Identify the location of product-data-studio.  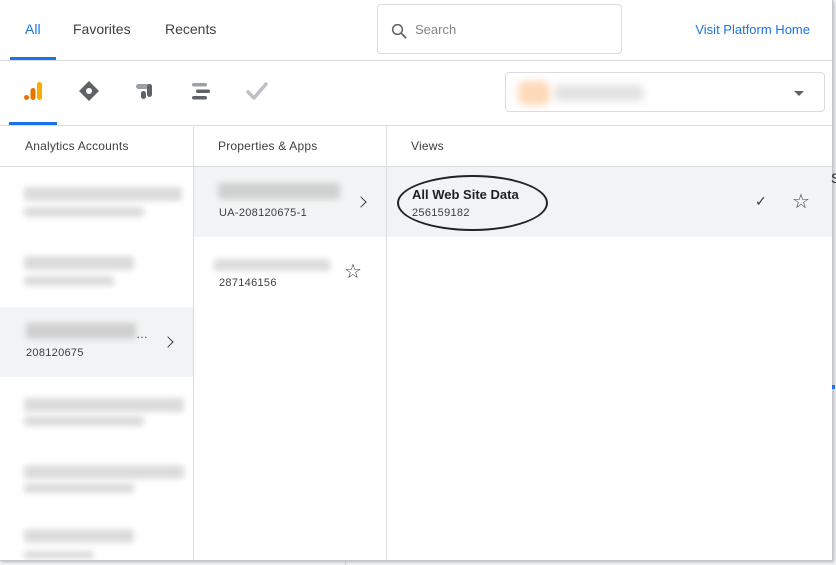
(145, 91).